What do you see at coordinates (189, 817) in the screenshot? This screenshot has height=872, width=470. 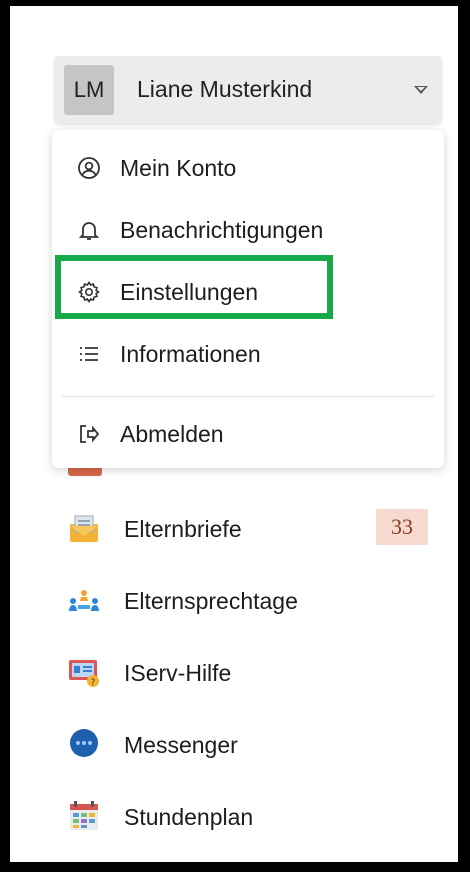 I see `nav-label: Stundenplan` at bounding box center [189, 817].